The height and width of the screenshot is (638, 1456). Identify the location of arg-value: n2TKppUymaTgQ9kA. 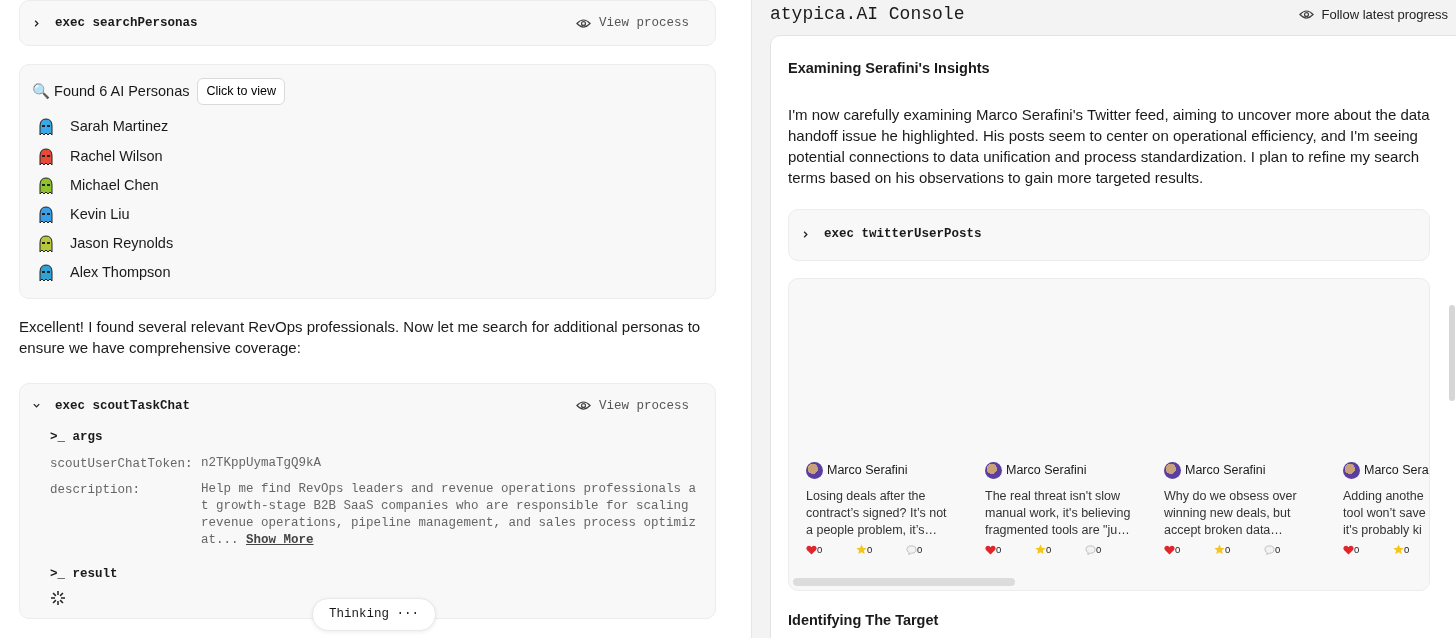
(262, 463).